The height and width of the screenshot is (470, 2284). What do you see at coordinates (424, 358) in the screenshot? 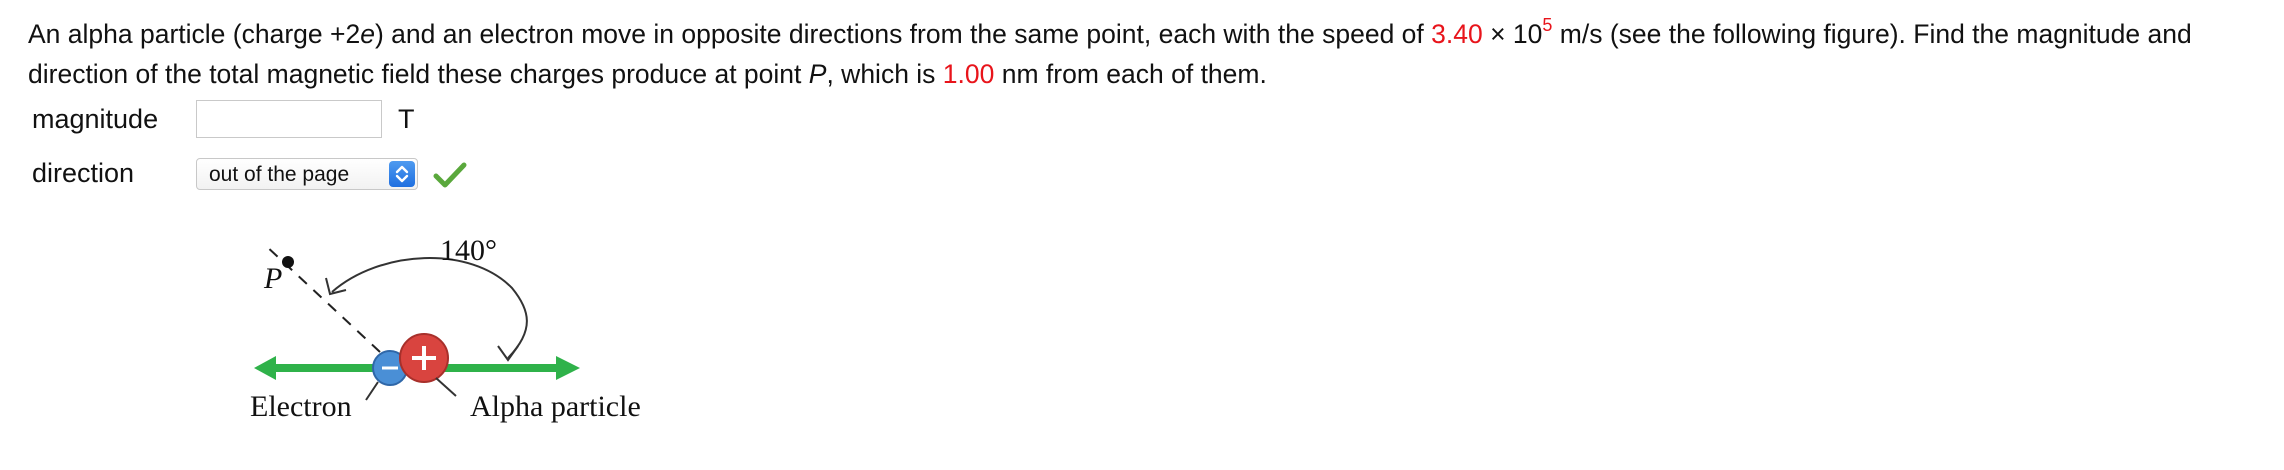
I see `alpha-charge` at bounding box center [424, 358].